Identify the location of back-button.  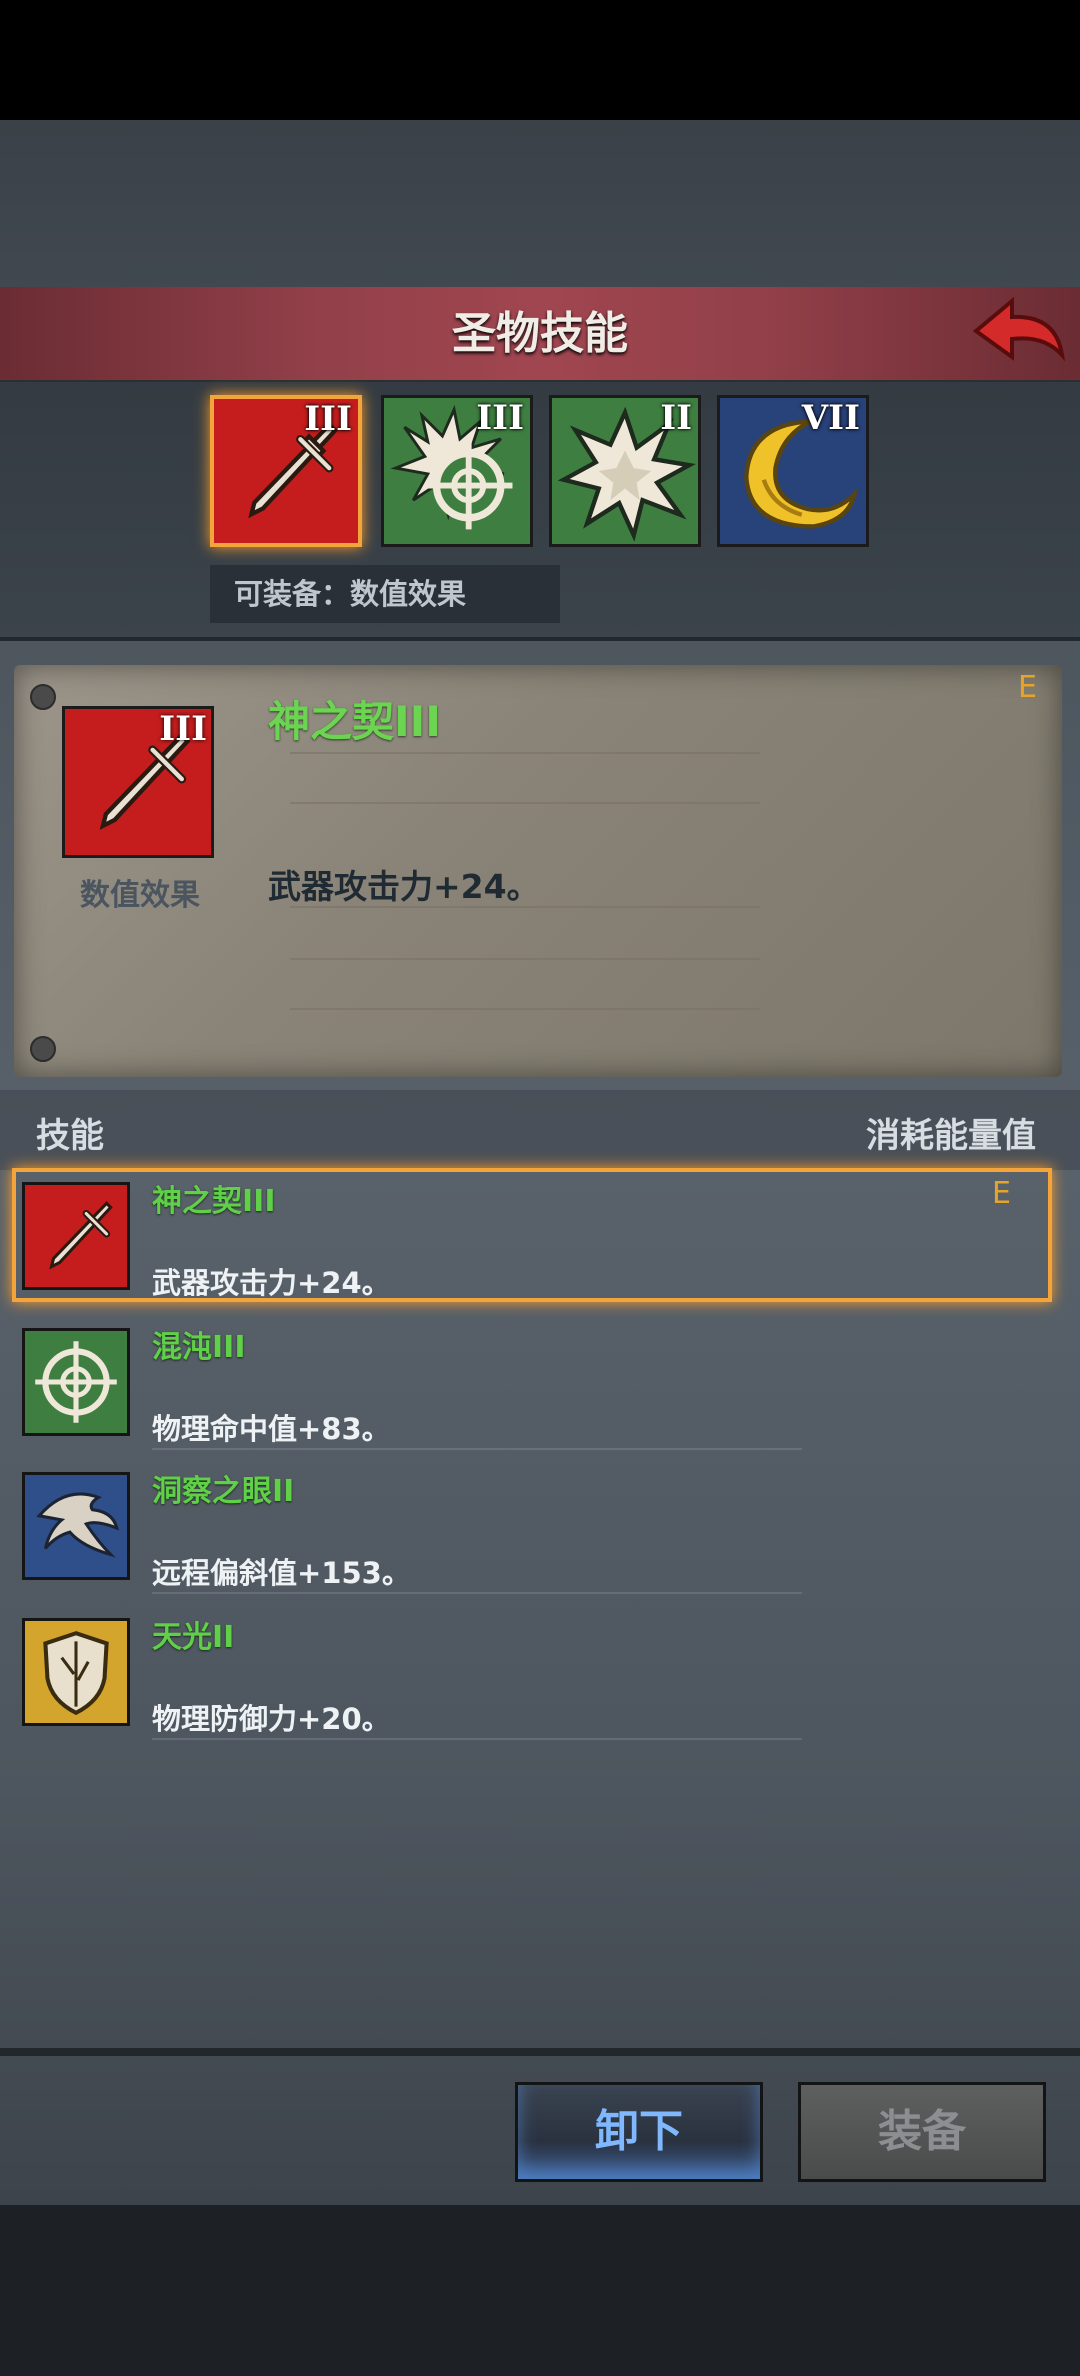
(1018, 333).